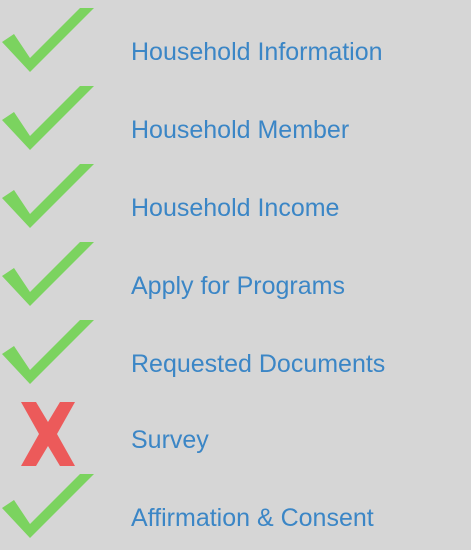 The width and height of the screenshot is (471, 550). I want to click on step-link-apply-for-programs: Apply for Programs, so click(238, 286).